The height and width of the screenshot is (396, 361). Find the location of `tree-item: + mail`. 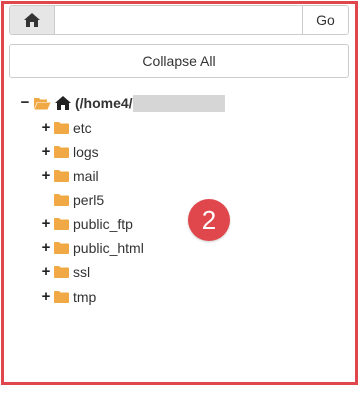

tree-item: + mail is located at coordinates (69, 176).